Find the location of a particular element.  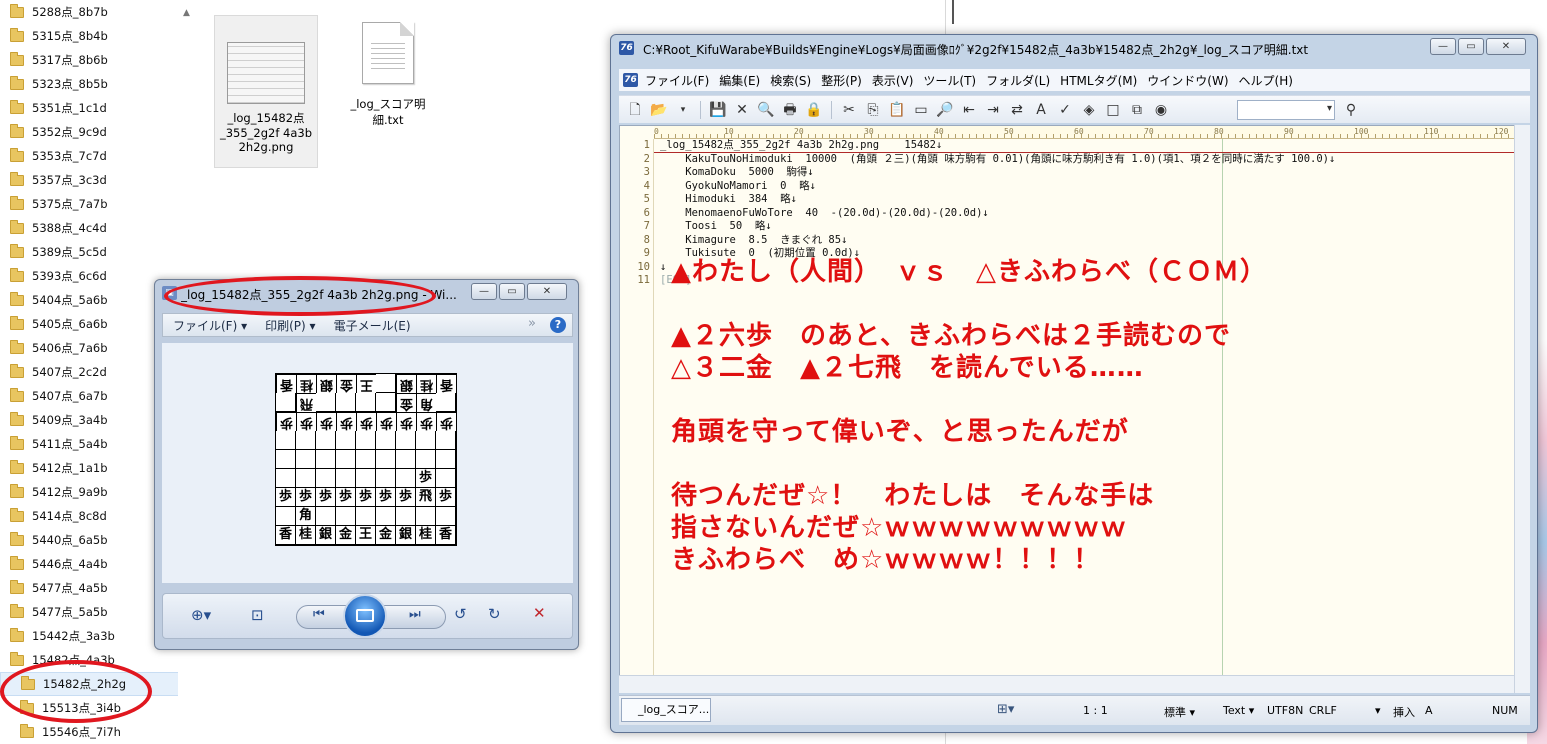

tree-item: 5388点_4c4d is located at coordinates (98, 228).